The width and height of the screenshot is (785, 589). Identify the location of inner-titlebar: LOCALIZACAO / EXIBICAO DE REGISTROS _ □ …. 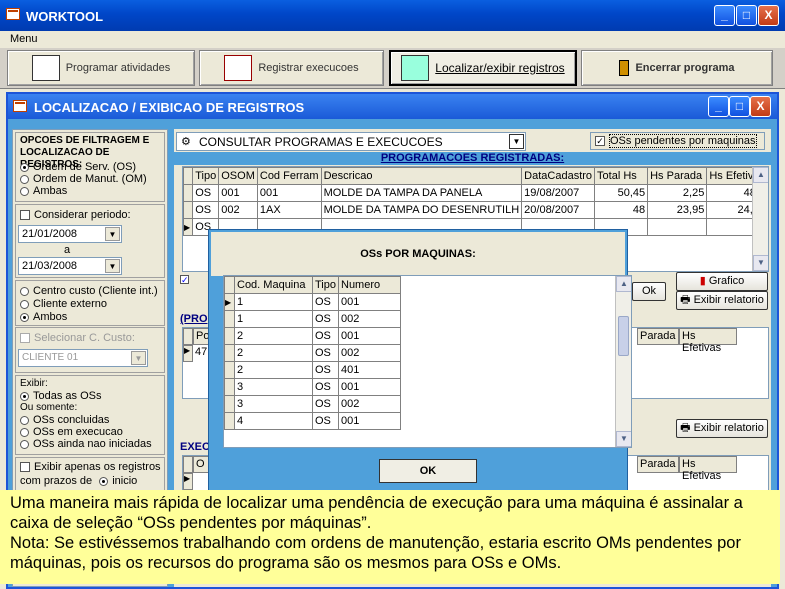
(392, 106).